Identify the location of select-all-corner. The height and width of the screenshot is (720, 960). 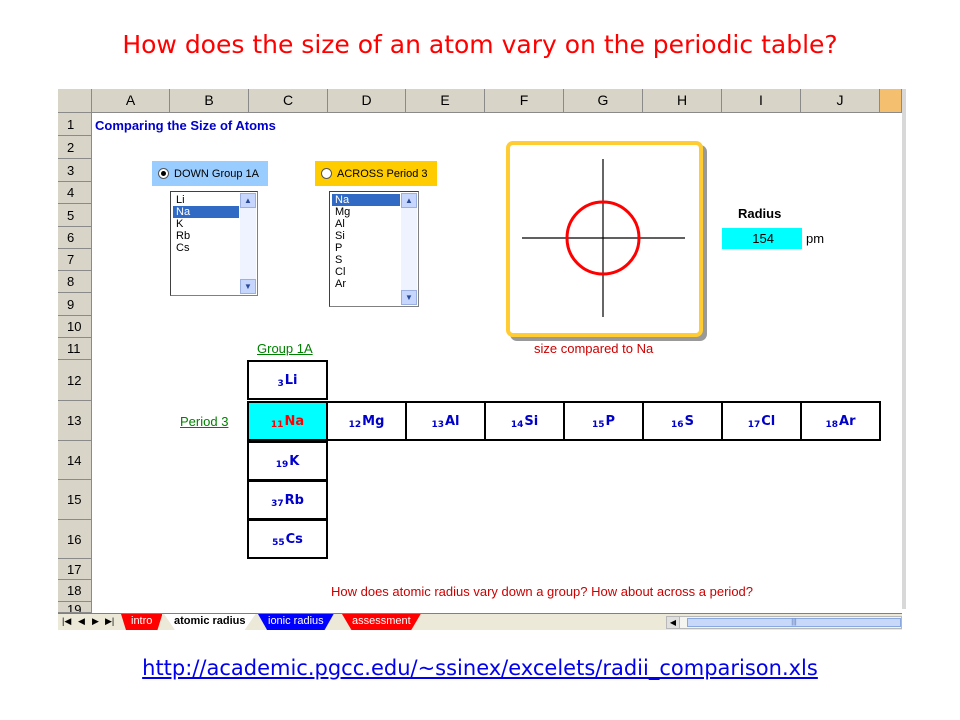
(75, 101).